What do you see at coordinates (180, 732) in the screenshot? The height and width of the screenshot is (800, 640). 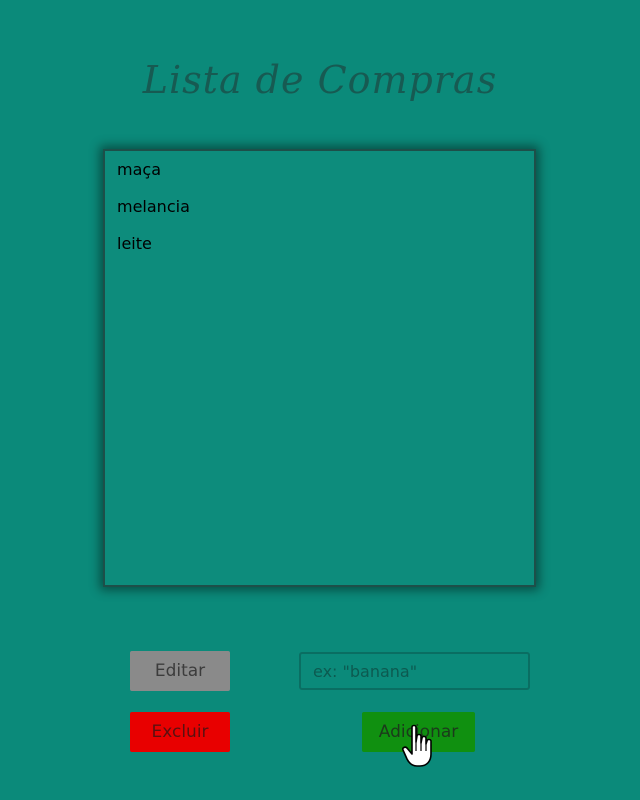 I see `delete-button: Excluir` at bounding box center [180, 732].